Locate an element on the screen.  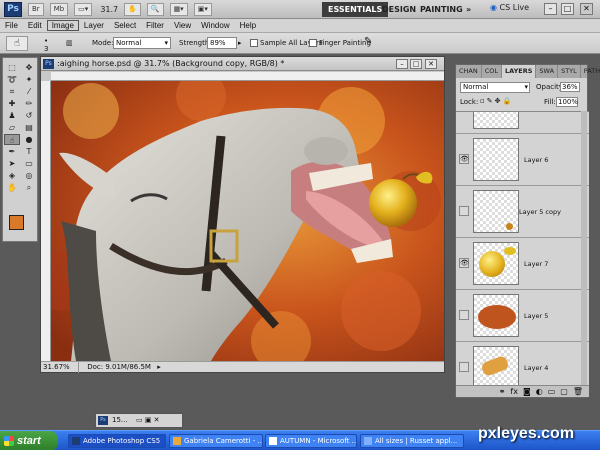
crop-tool-icon: ⌗ is located at coordinates (12, 91).